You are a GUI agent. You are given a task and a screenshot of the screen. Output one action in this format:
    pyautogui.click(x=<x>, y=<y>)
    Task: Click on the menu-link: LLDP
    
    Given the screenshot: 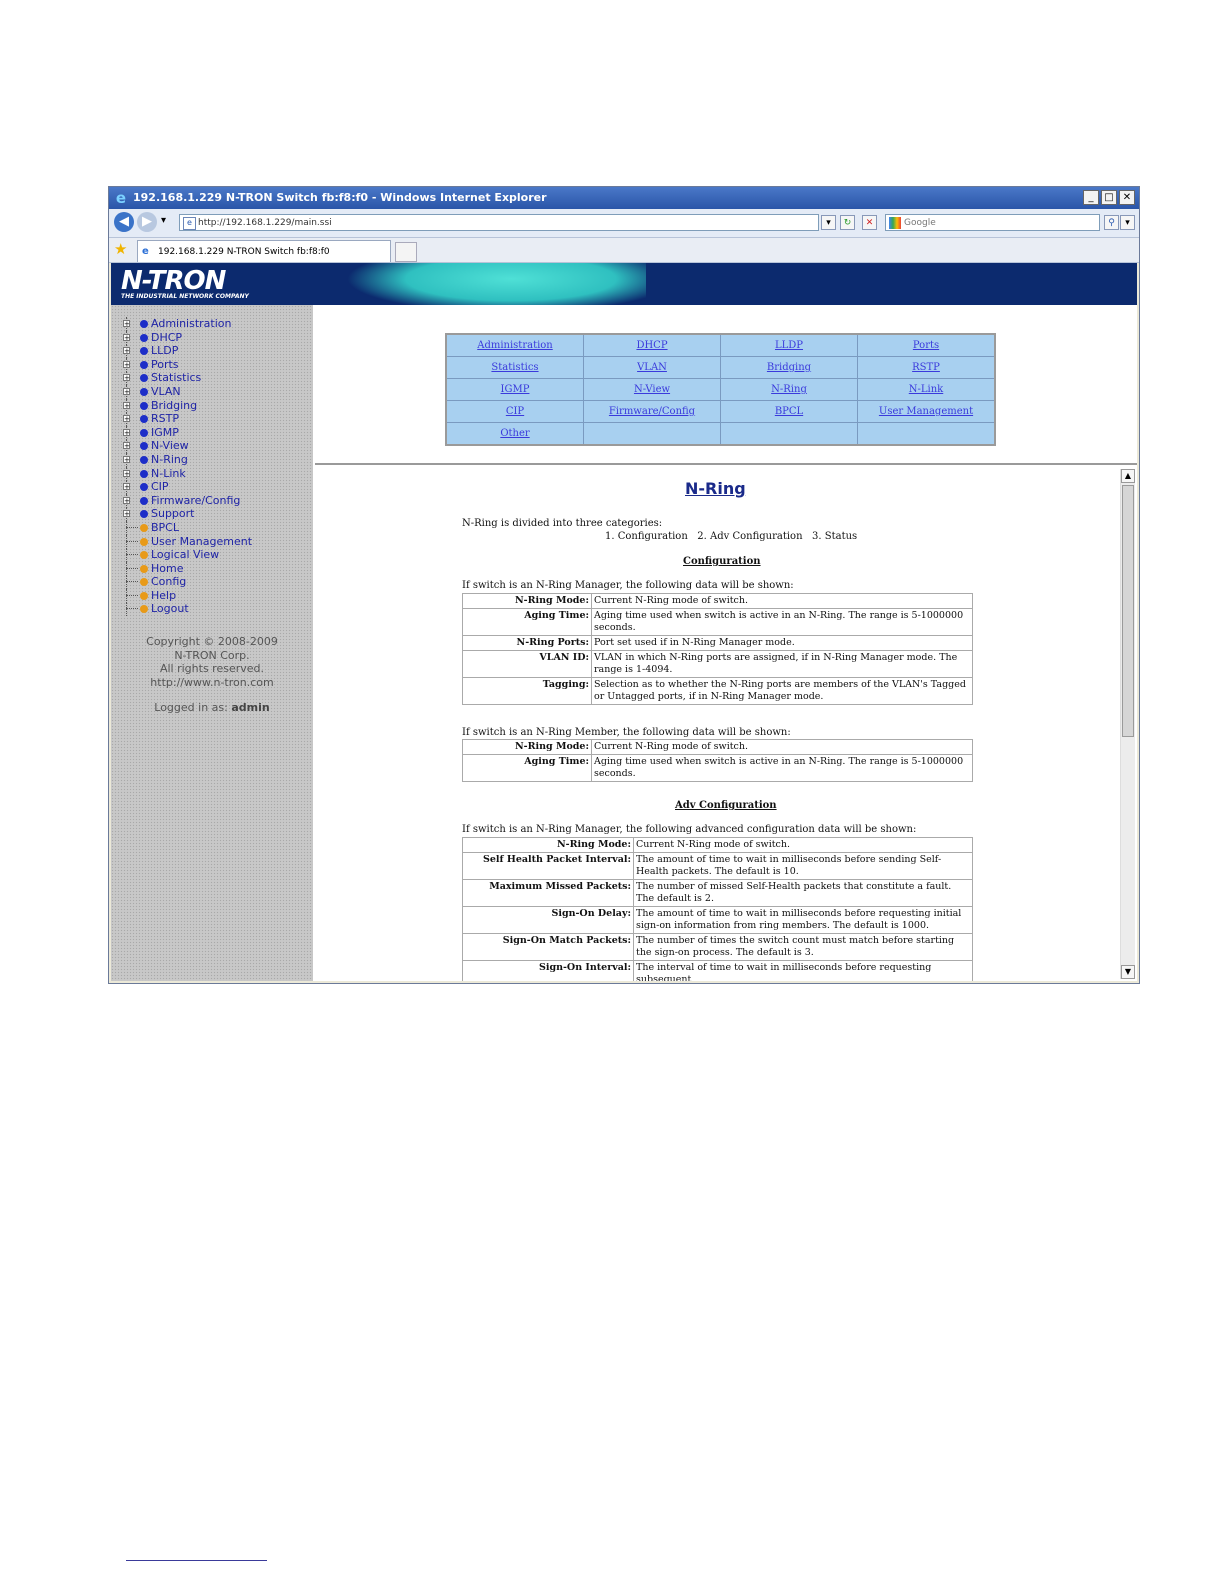 What is the action you would take?
    pyautogui.click(x=789, y=345)
    